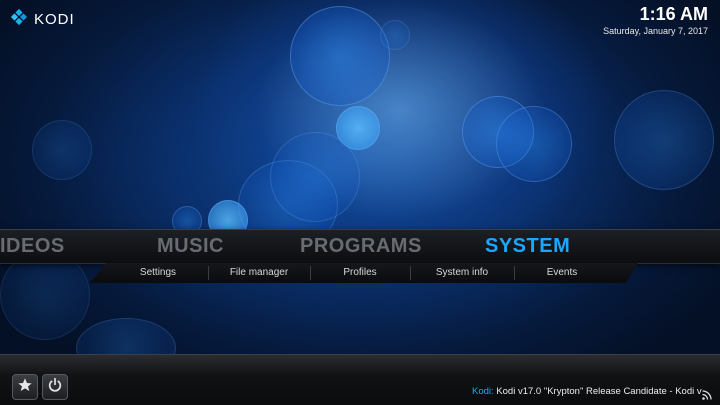 This screenshot has height=405, width=720. I want to click on clock: 1:16 AM Saturday, January 7, 2017, so click(655, 20).